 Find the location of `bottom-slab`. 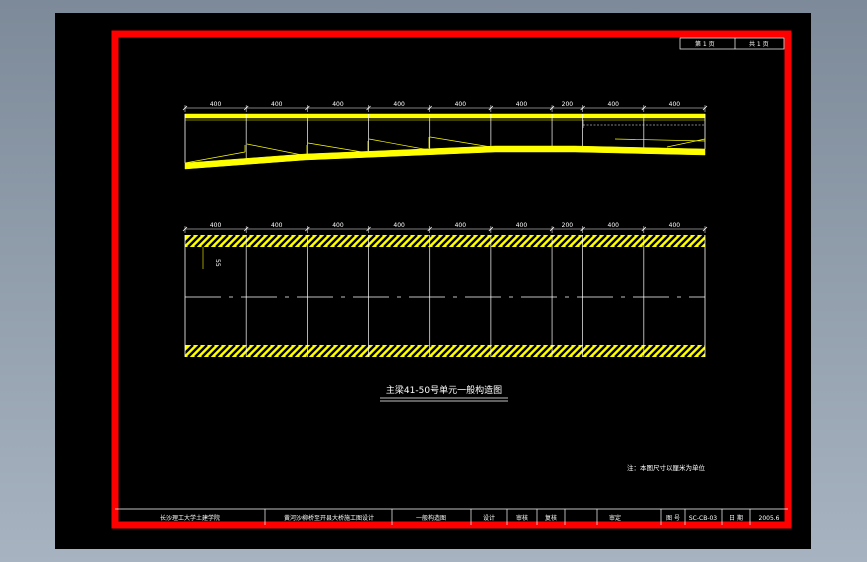

bottom-slab is located at coordinates (445, 157).